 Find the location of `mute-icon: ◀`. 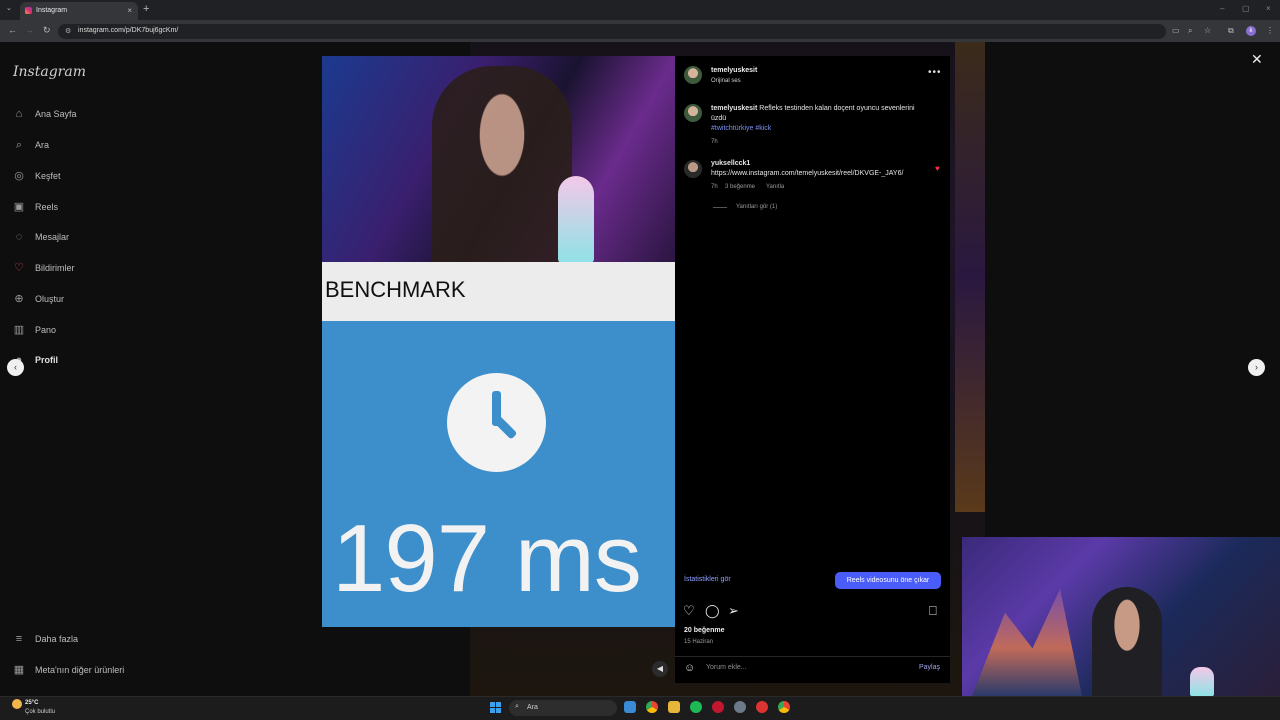

mute-icon: ◀ is located at coordinates (660, 669).